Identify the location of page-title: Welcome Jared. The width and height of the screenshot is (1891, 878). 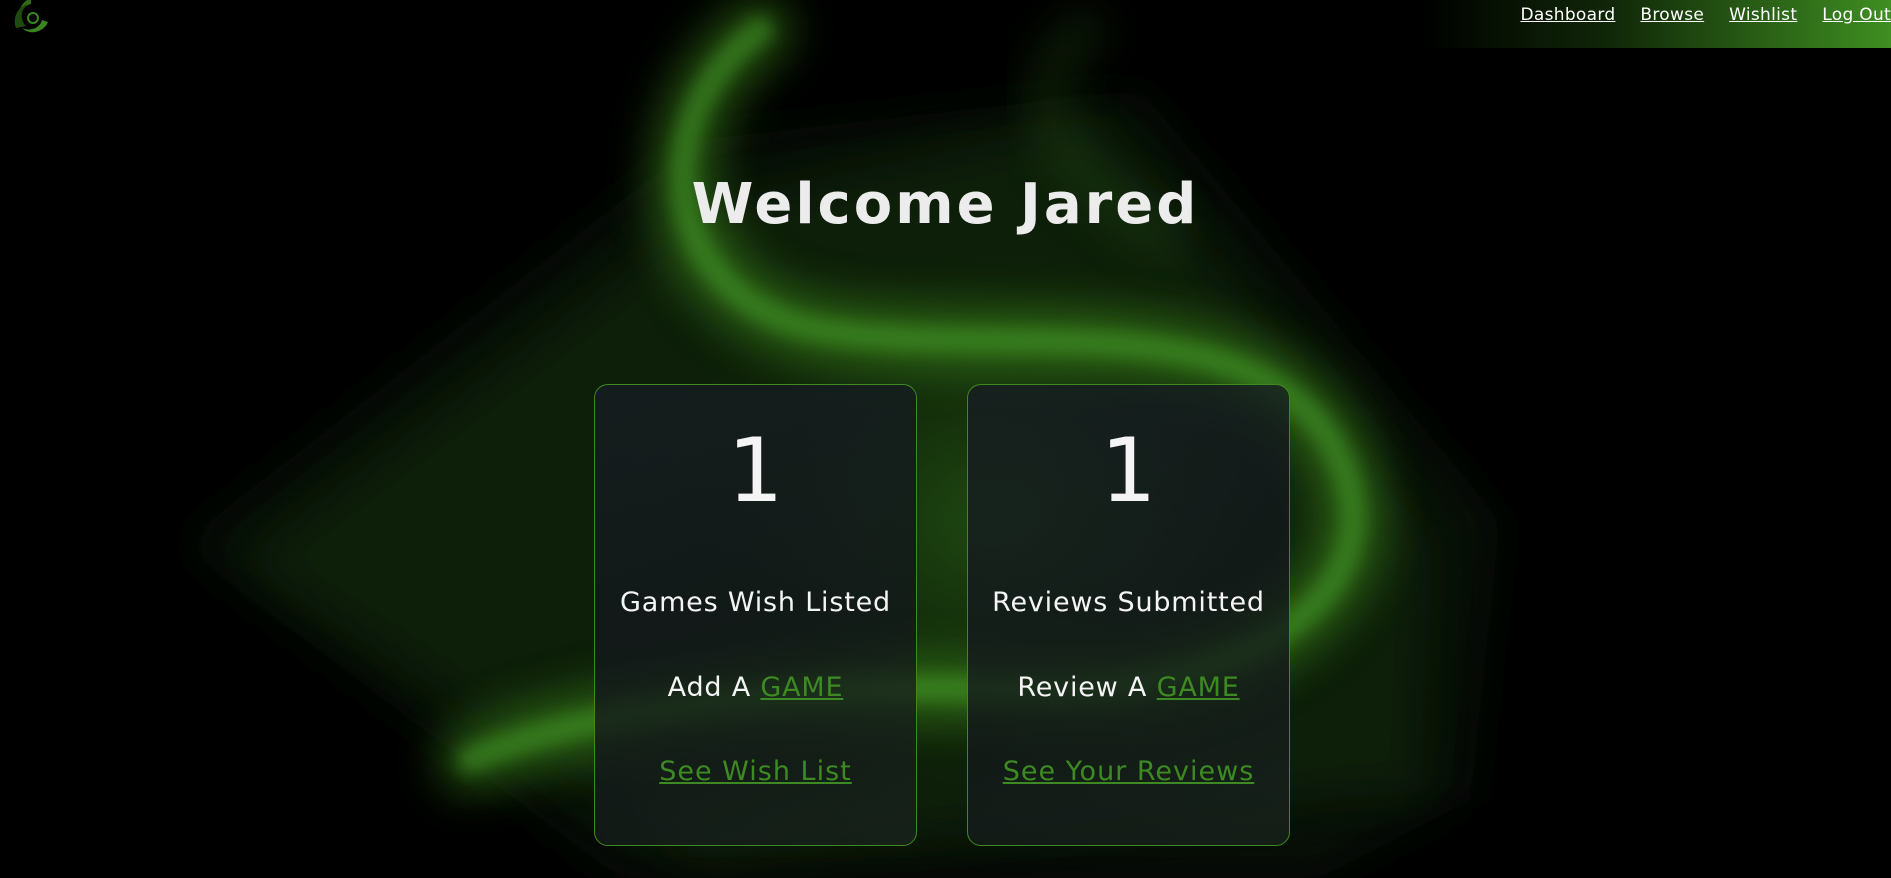
(945, 204).